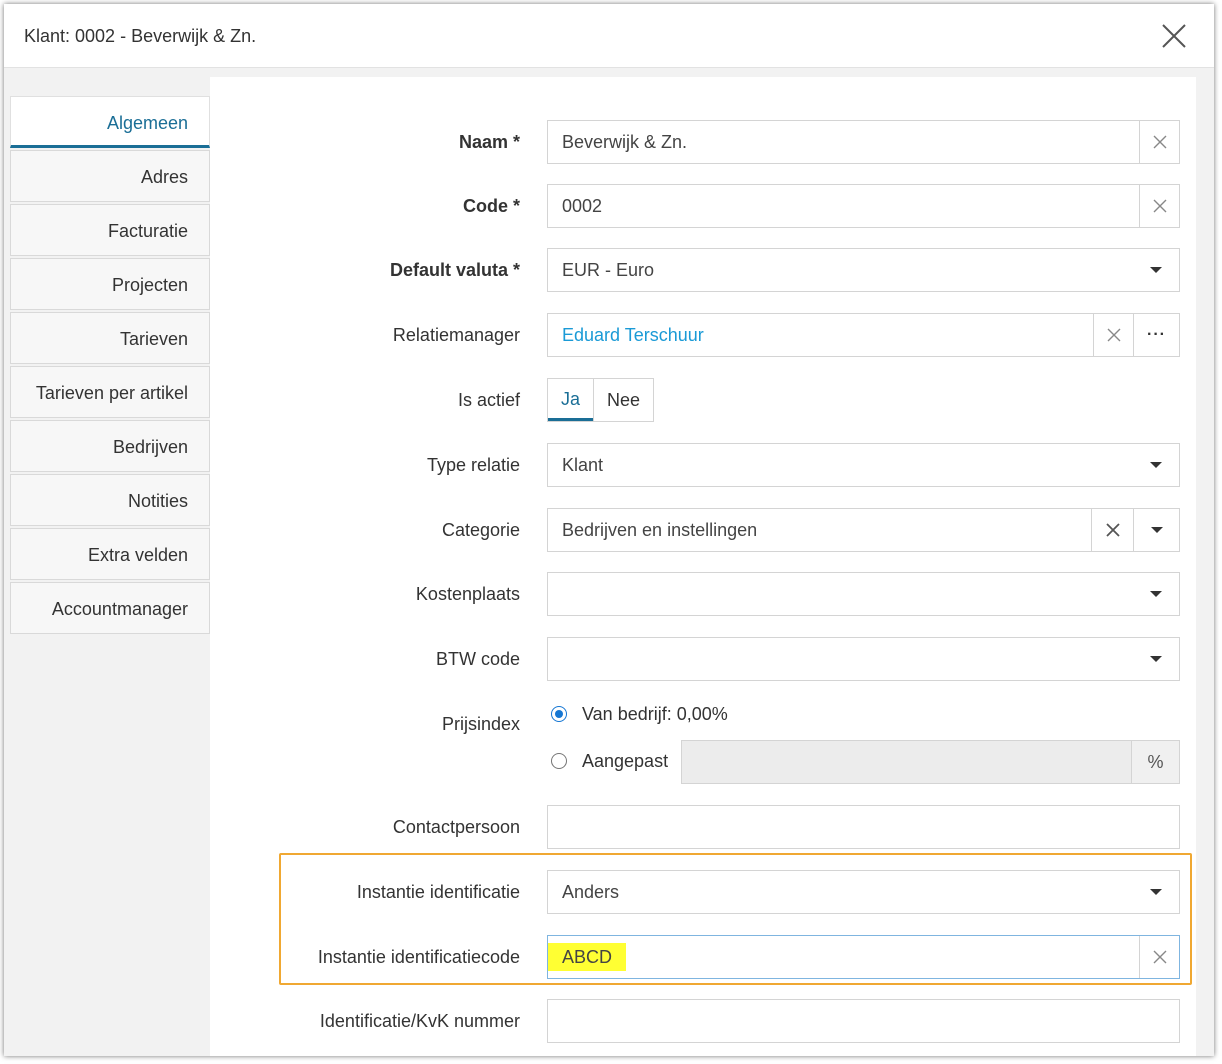  Describe the element at coordinates (863, 335) in the screenshot. I see `relatiemanager-input: Eduard Terschuur ···` at that location.